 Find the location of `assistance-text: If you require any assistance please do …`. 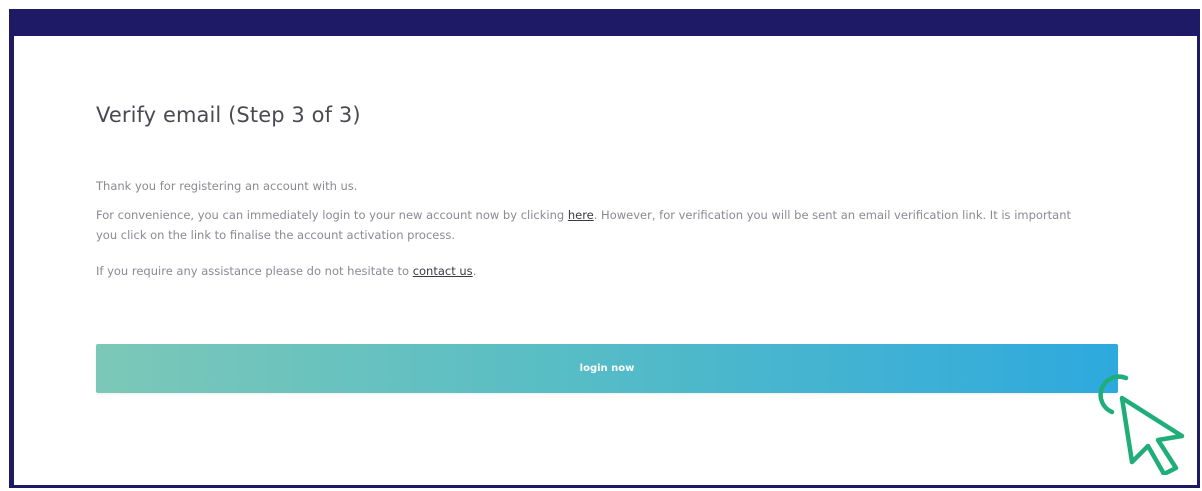

assistance-text: If you require any assistance please do … is located at coordinates (591, 271).